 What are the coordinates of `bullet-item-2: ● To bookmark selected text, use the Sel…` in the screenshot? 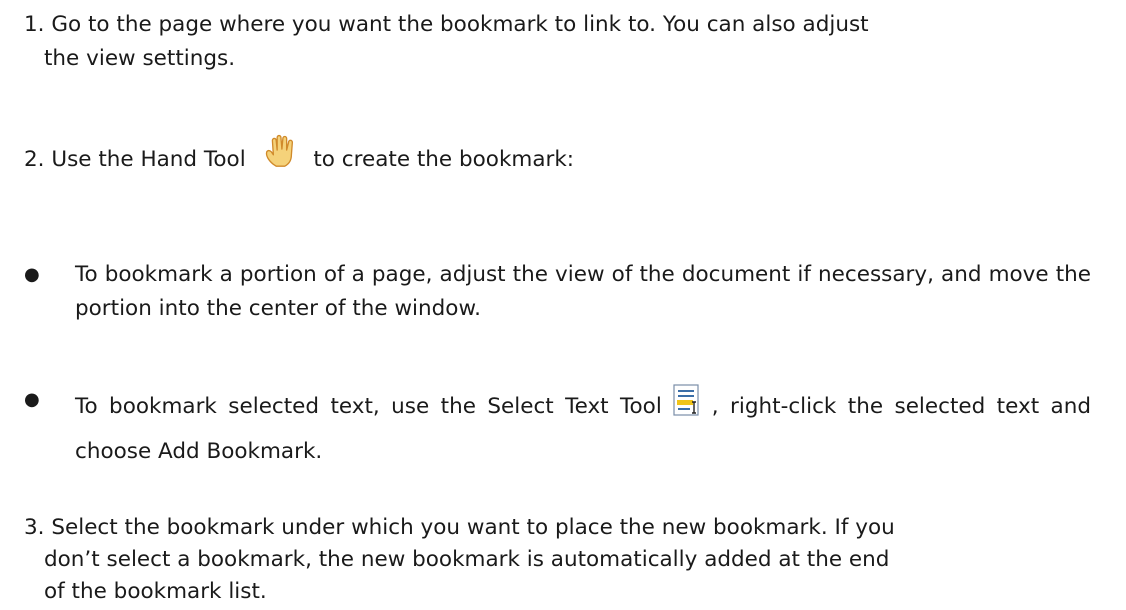 It's located at (569, 427).